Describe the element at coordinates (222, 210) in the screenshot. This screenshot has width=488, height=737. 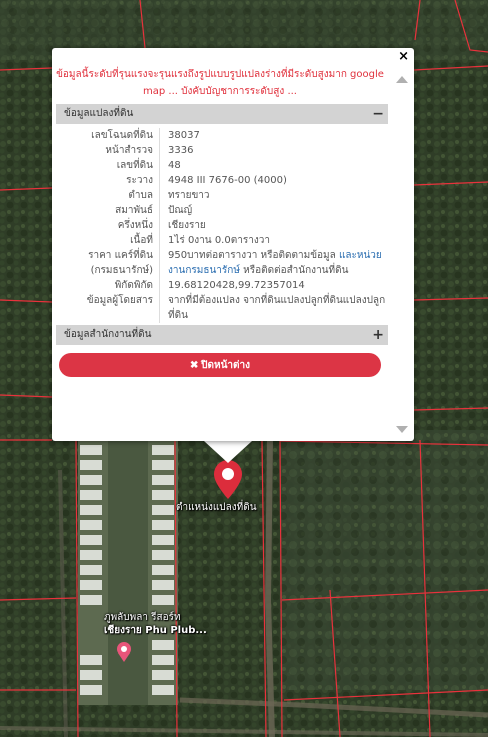
I see `info-row: สมาพันธ์ ปัณญ์` at that location.